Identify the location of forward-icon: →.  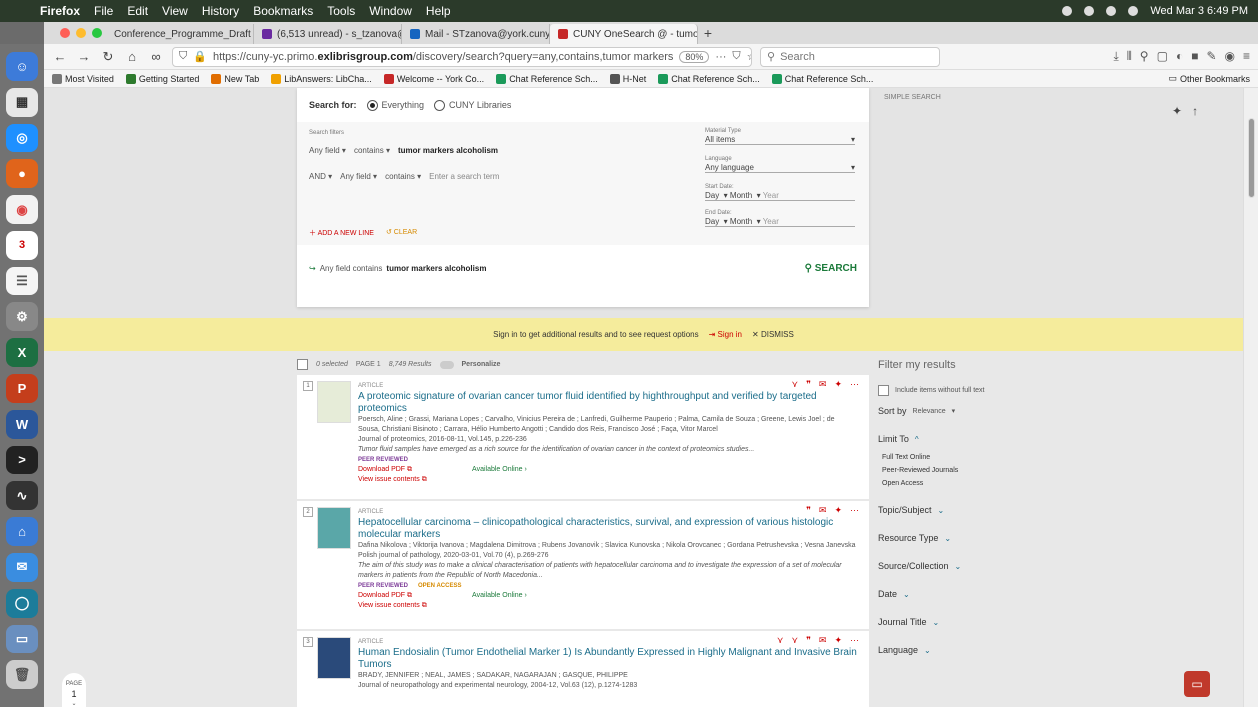
(84, 56).